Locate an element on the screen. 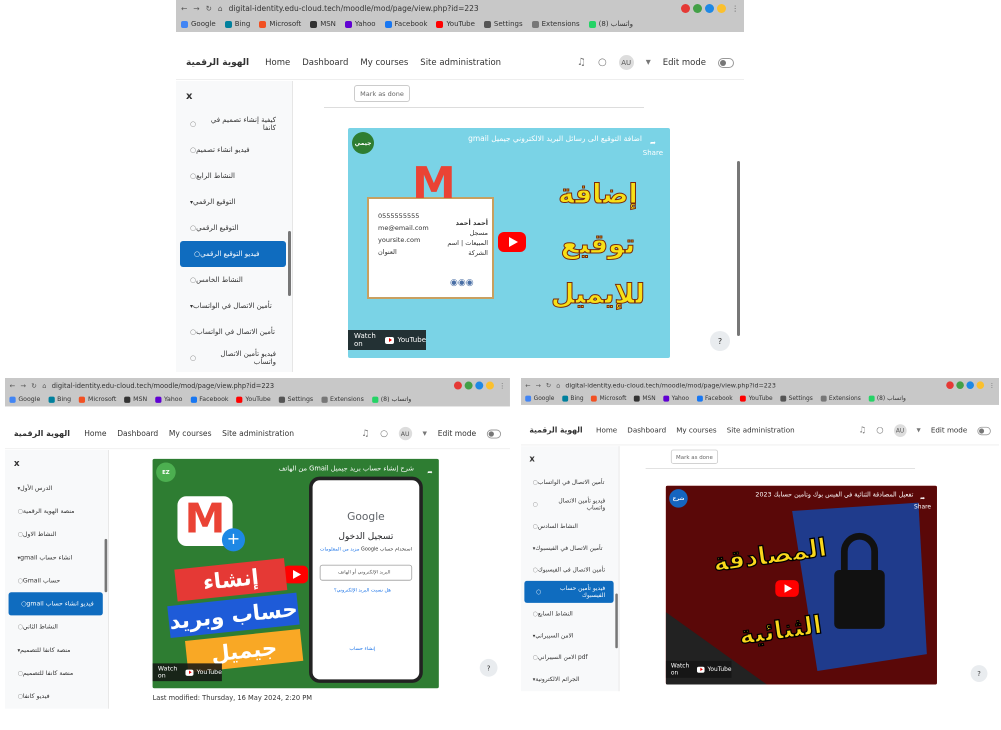 The height and width of the screenshot is (730, 1001). sidebar-item: النشاط الثالث○ is located at coordinates (54, 708).